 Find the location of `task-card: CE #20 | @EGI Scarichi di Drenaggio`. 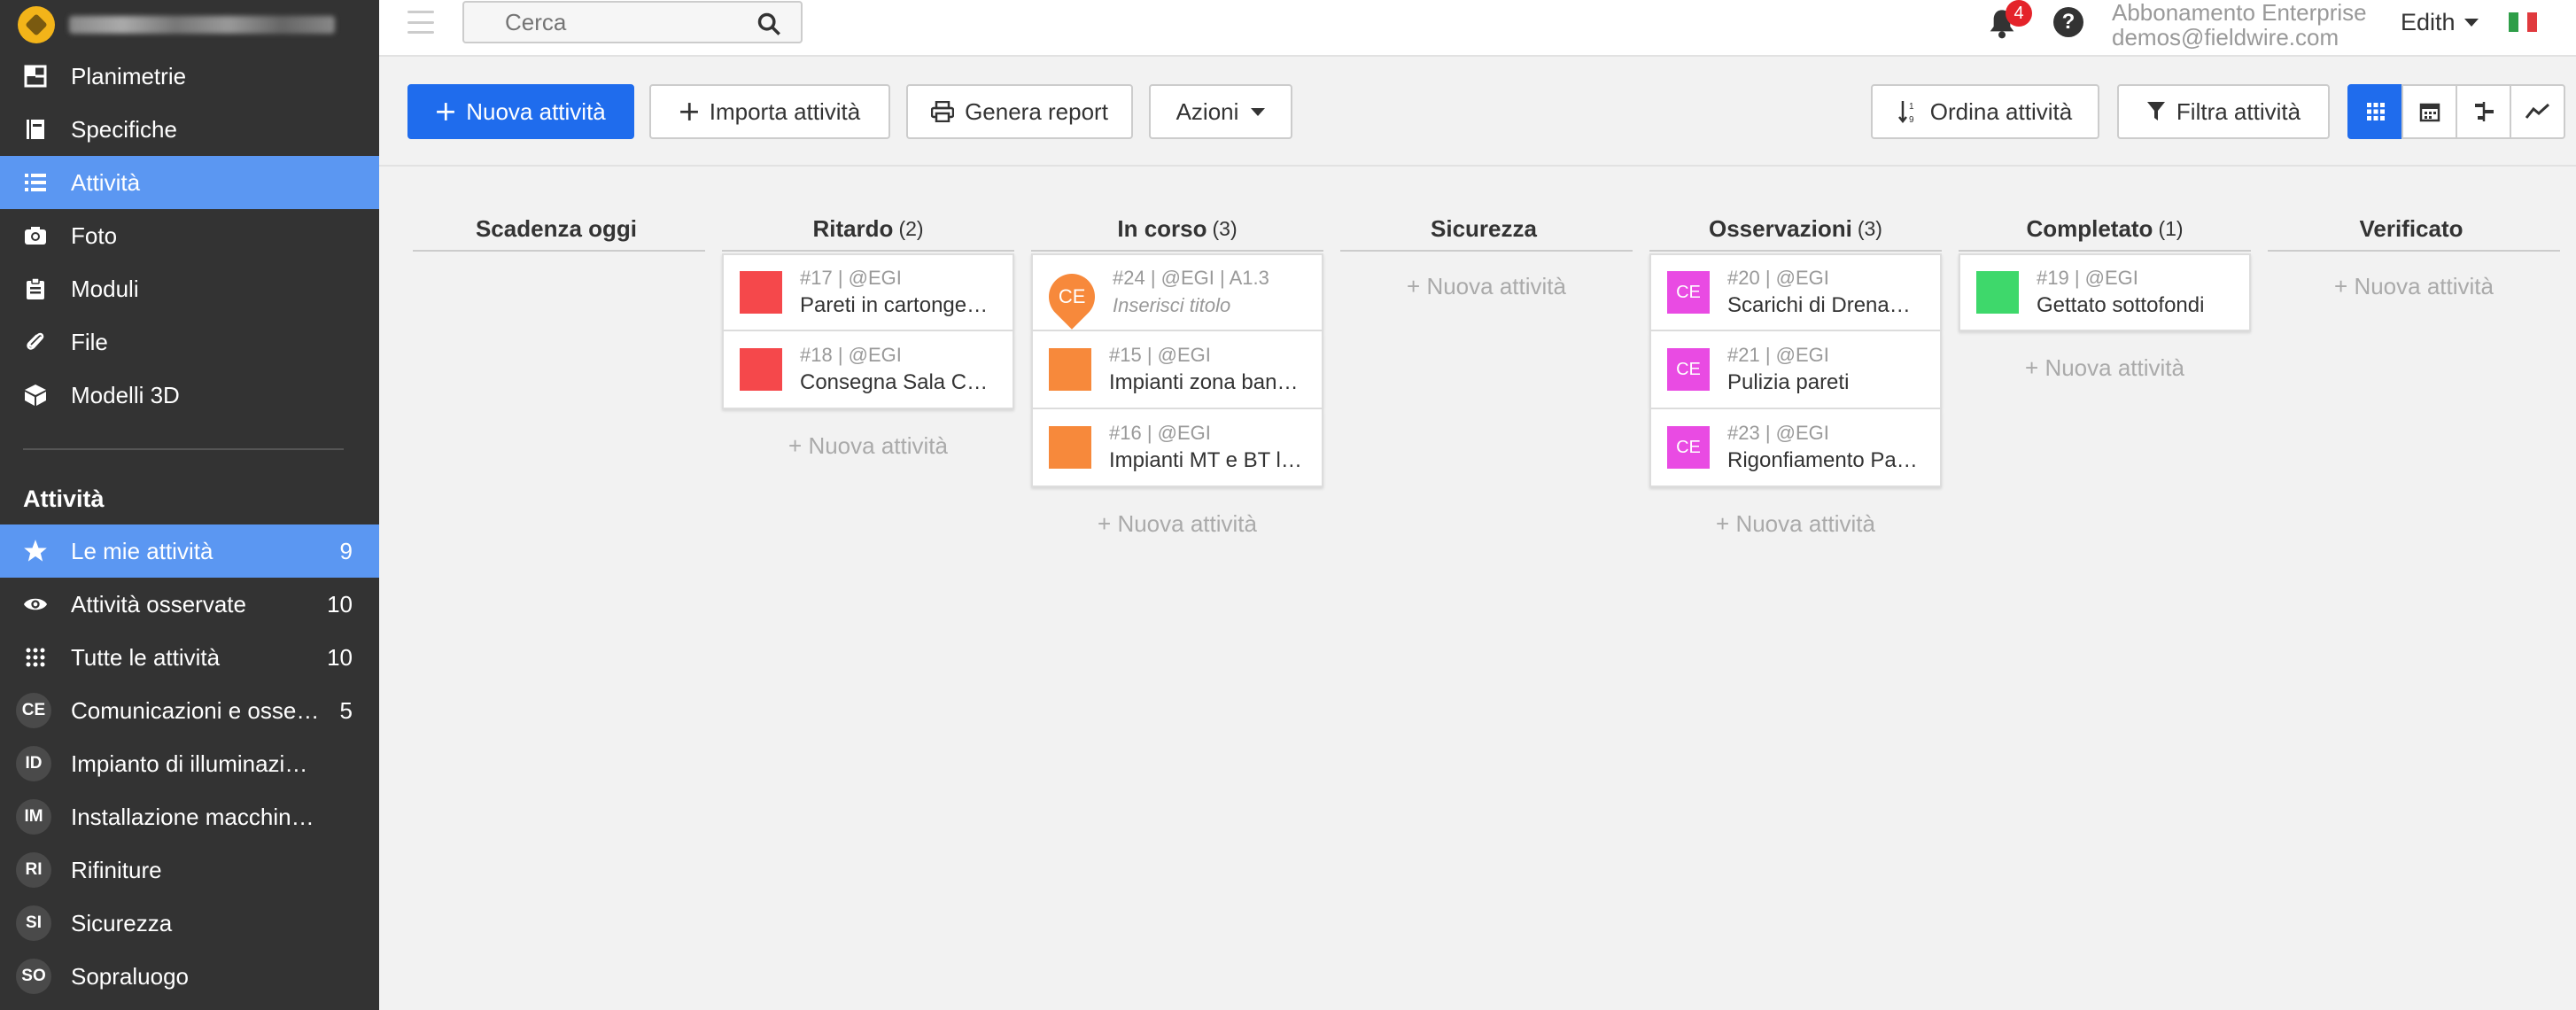

task-card: CE #20 | @EGI Scarichi di Drenaggio is located at coordinates (1795, 292).